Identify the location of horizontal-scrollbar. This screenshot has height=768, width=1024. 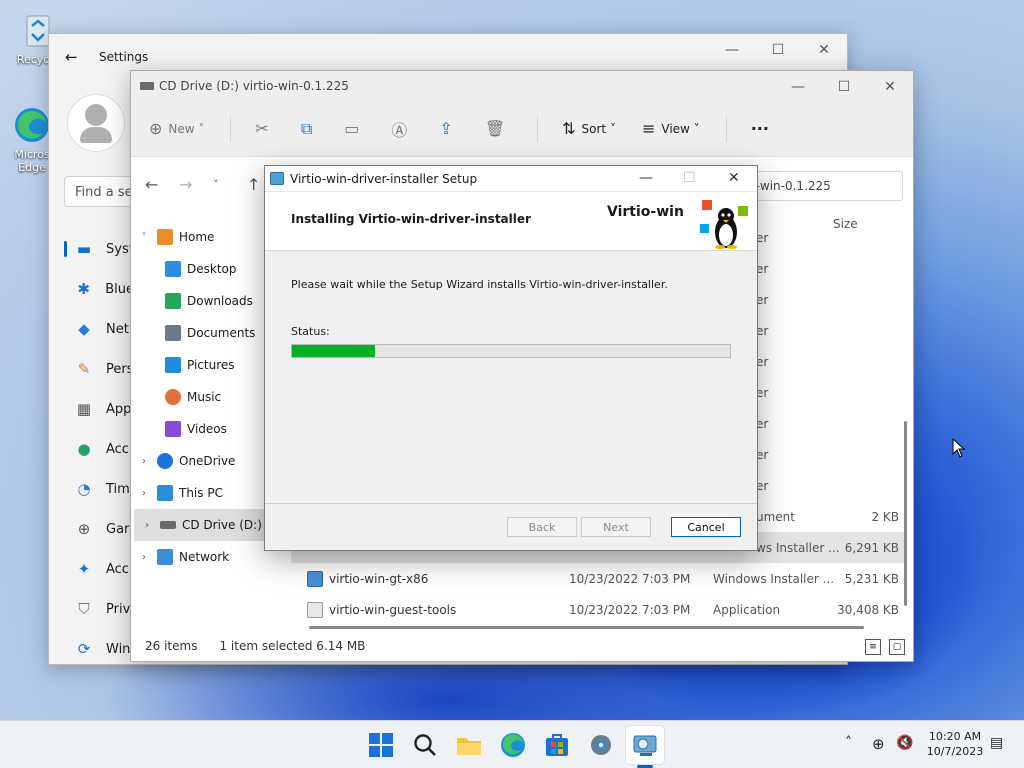
(586, 627).